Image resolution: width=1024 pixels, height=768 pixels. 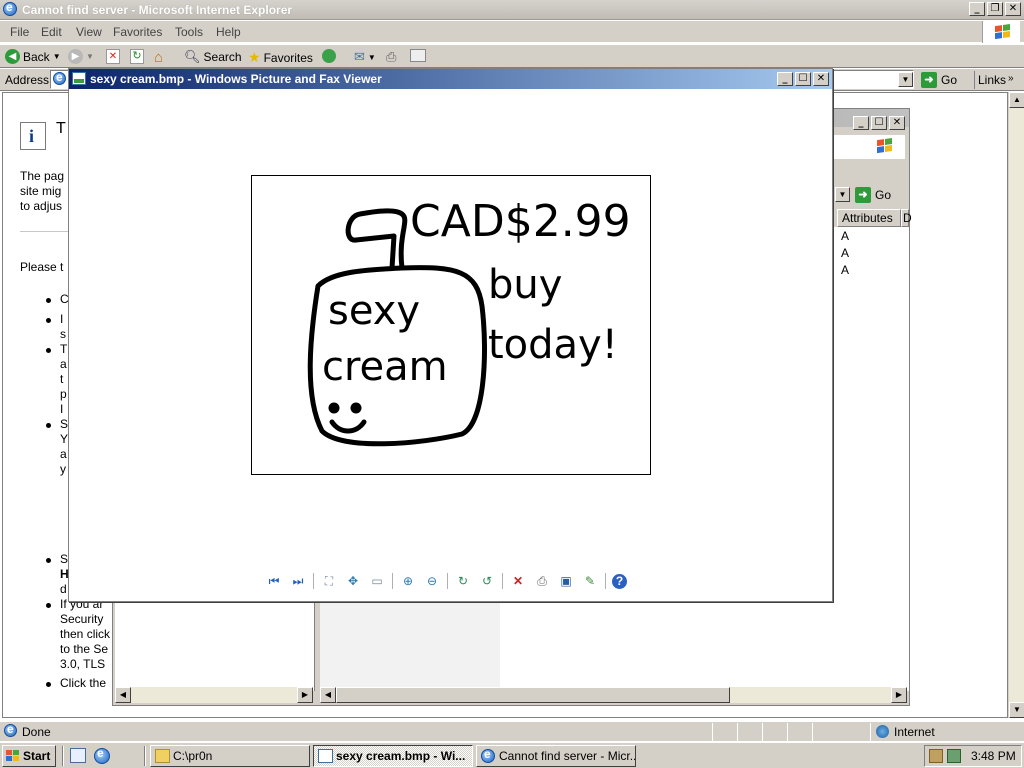 I want to click on stop-button: ✕, so click(x=113, y=56).